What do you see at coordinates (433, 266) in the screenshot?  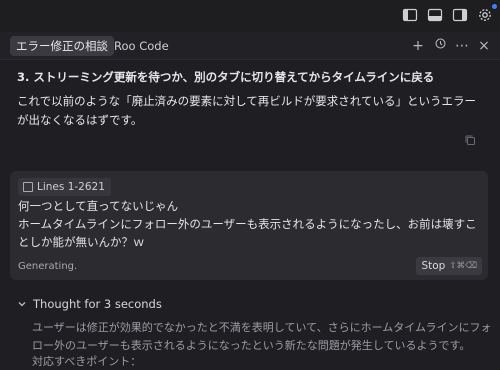 I see `stop-label: Stop` at bounding box center [433, 266].